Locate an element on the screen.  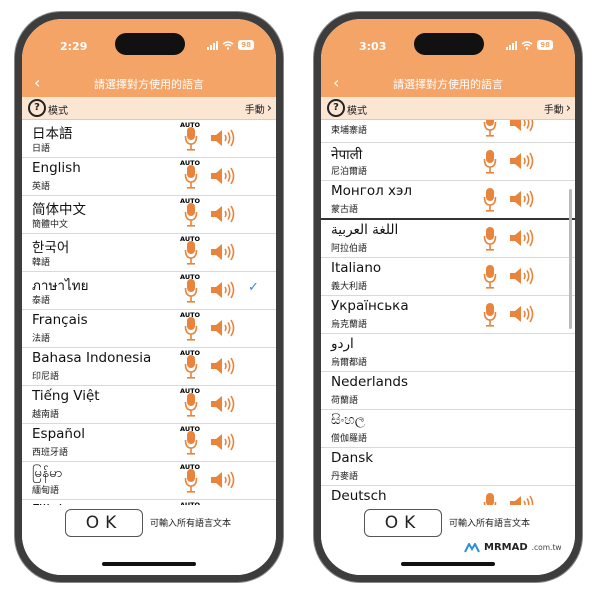
language-chinese-name: 日語 is located at coordinates (41, 149).